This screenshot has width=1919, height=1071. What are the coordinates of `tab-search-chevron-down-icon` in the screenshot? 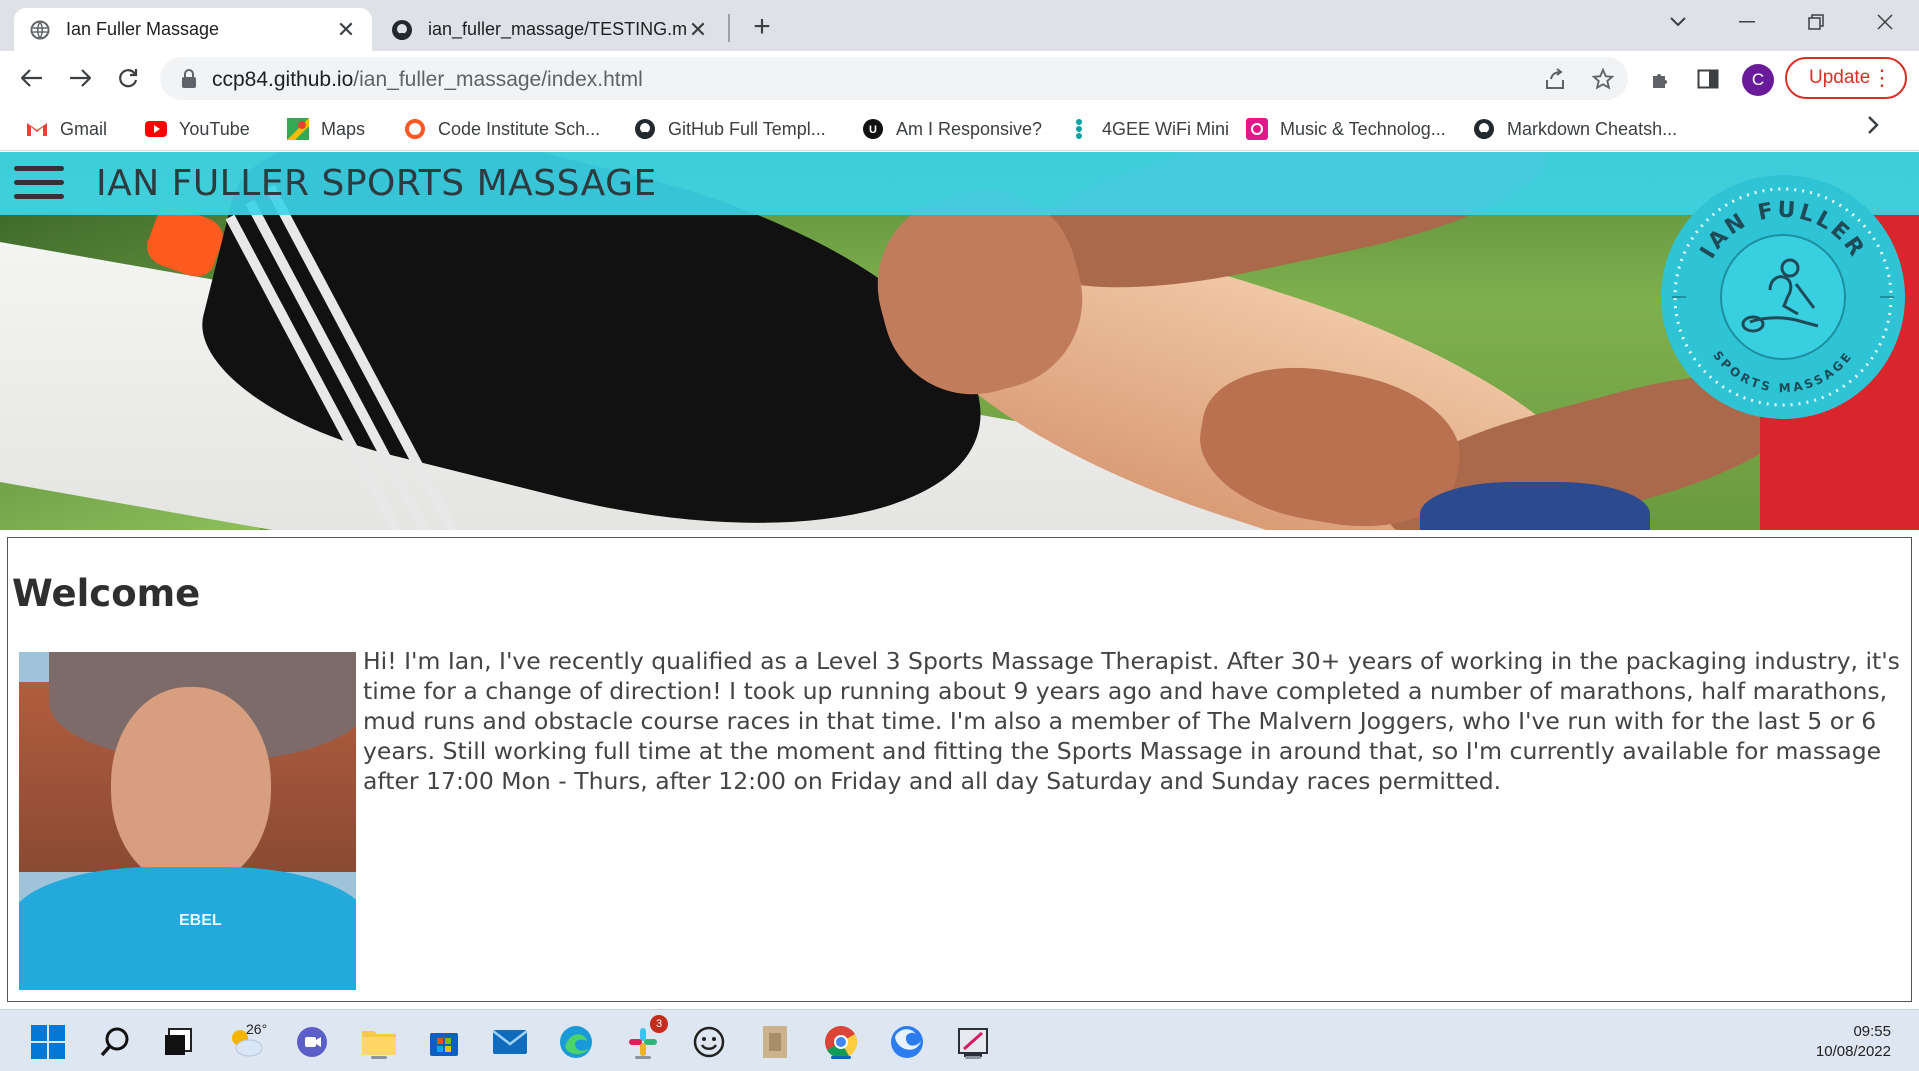 It's located at (1678, 22).